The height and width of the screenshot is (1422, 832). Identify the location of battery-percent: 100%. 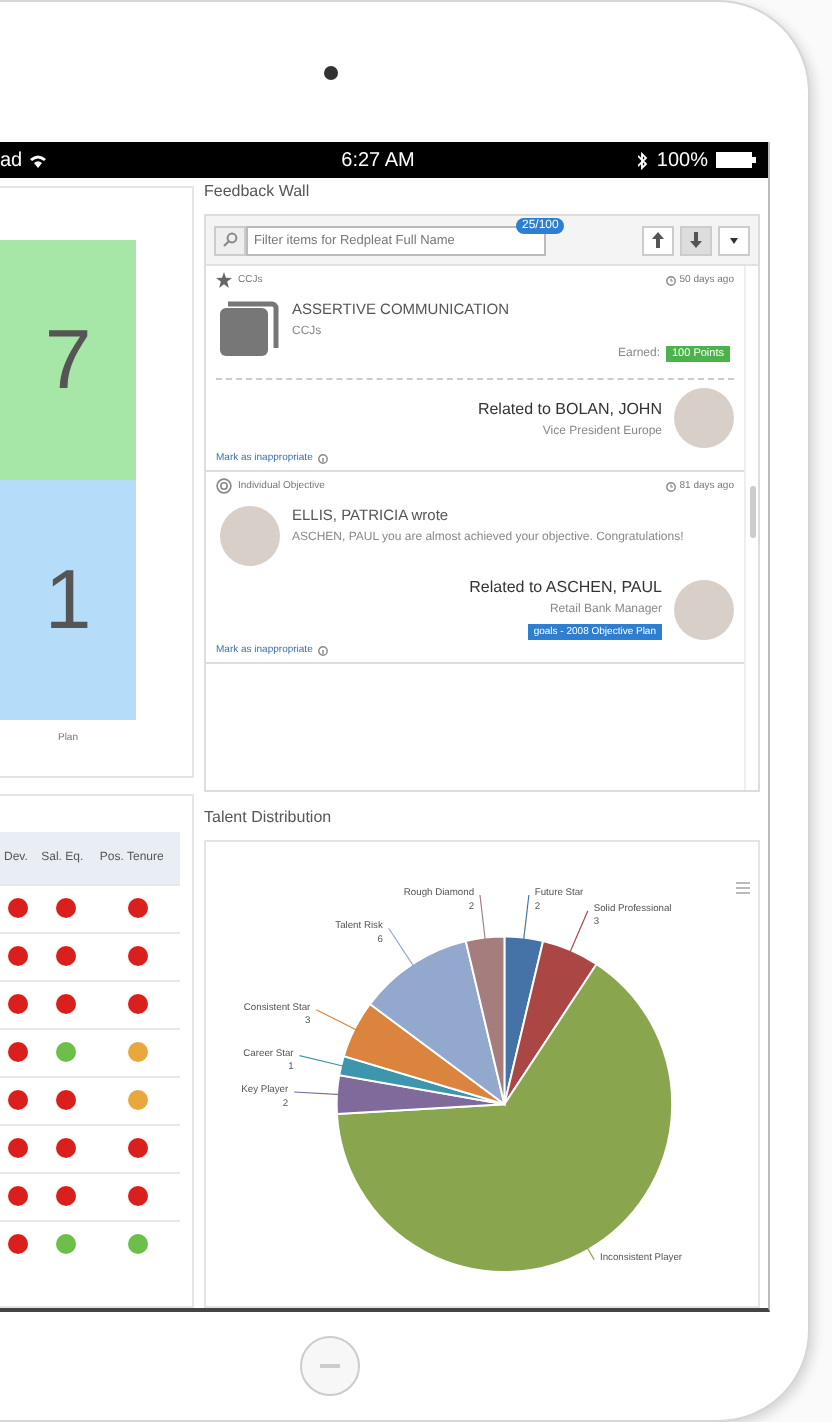
(682, 160).